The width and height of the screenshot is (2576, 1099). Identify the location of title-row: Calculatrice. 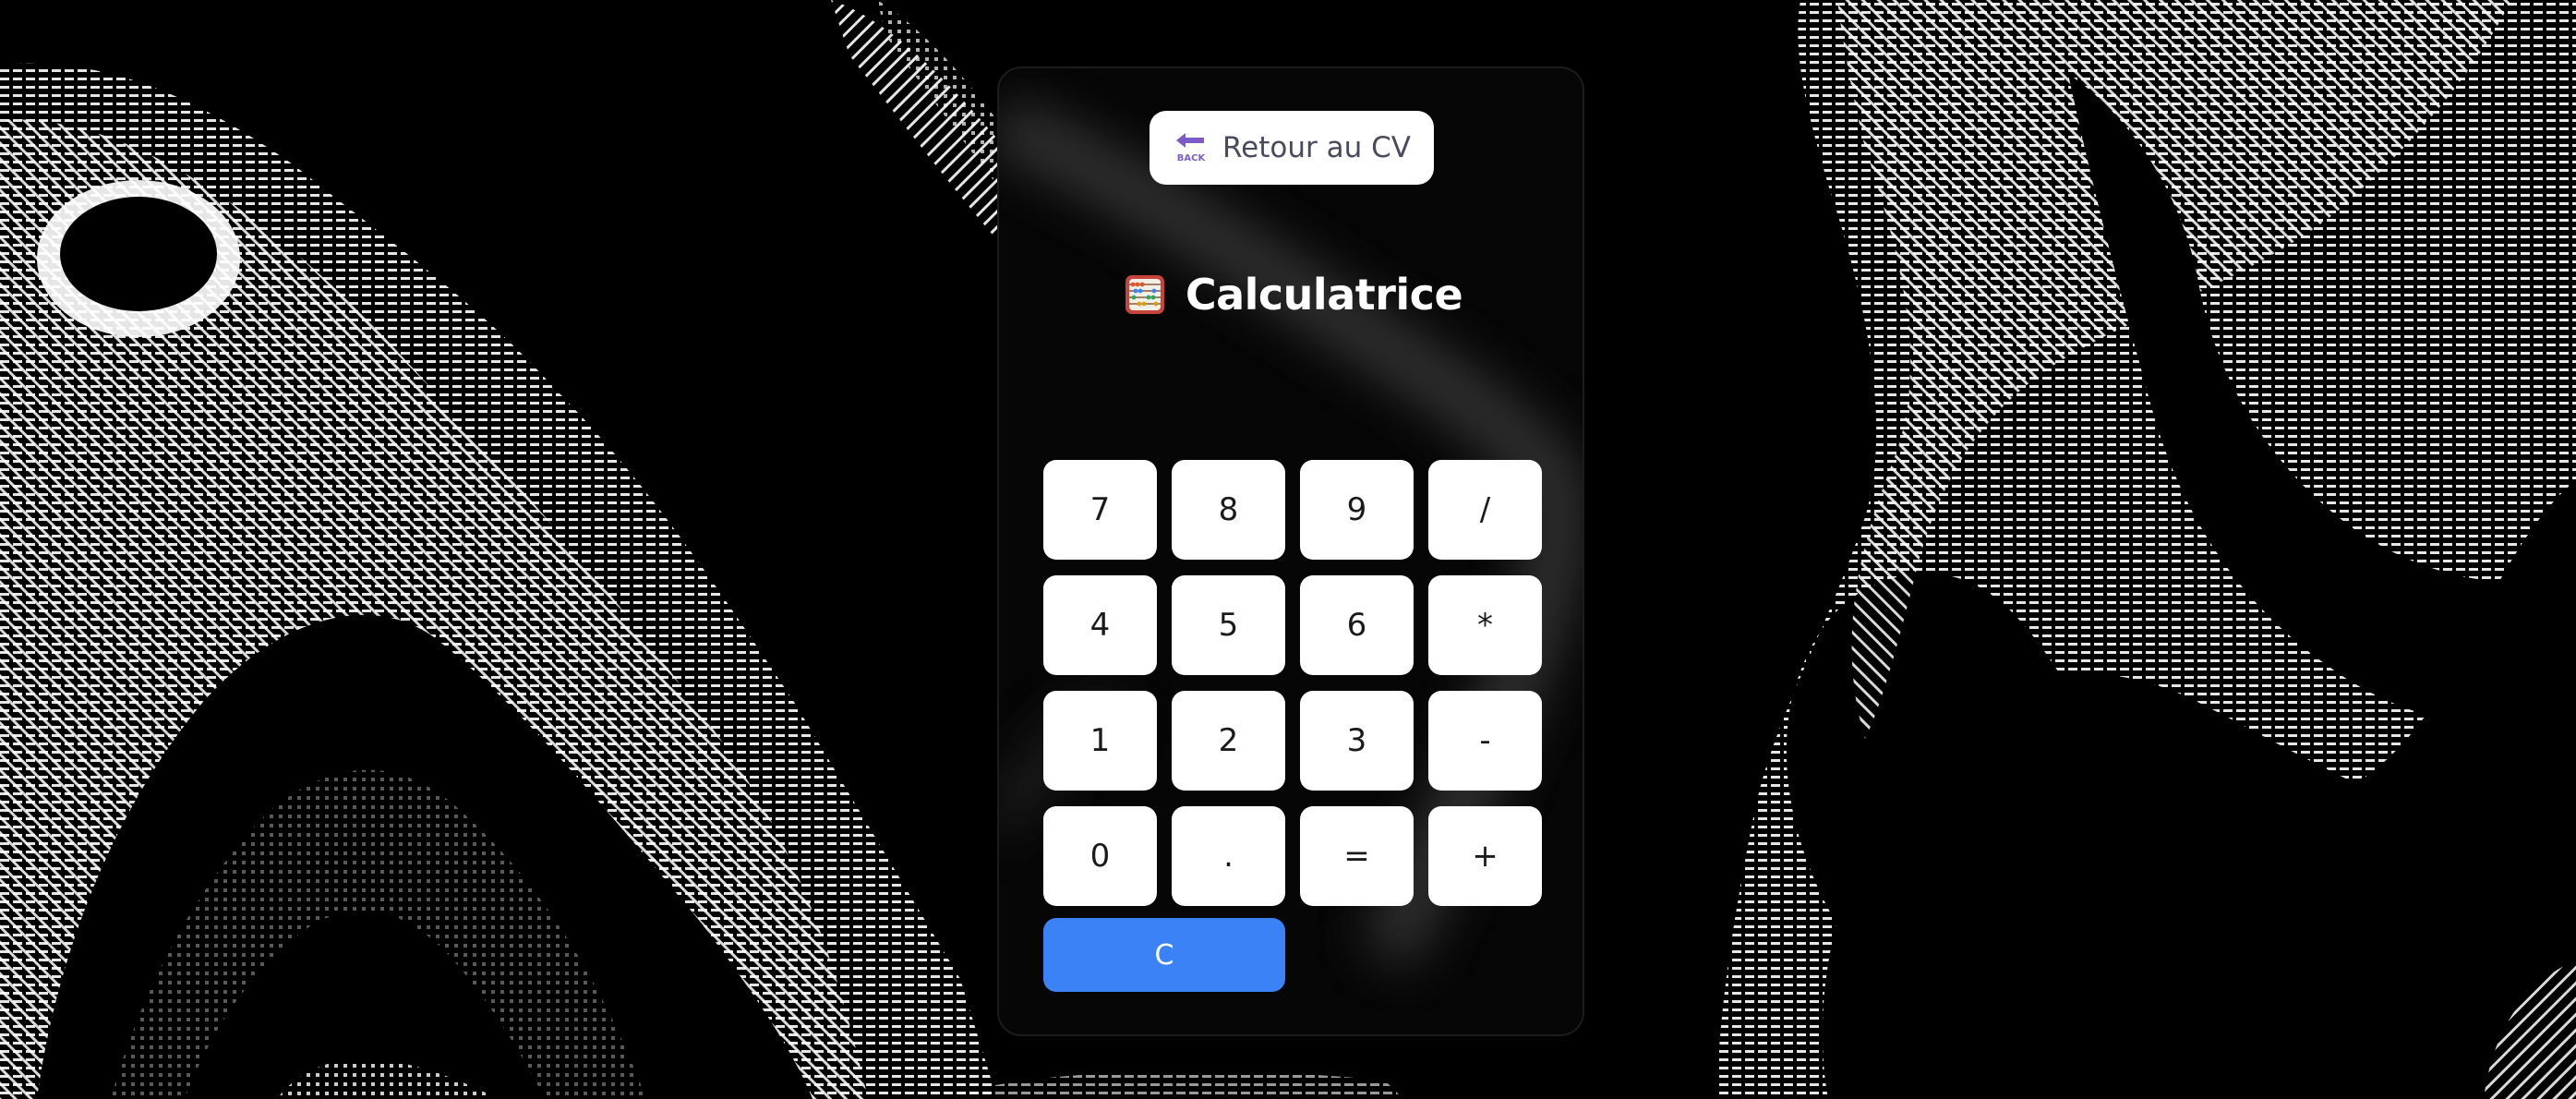
(1291, 295).